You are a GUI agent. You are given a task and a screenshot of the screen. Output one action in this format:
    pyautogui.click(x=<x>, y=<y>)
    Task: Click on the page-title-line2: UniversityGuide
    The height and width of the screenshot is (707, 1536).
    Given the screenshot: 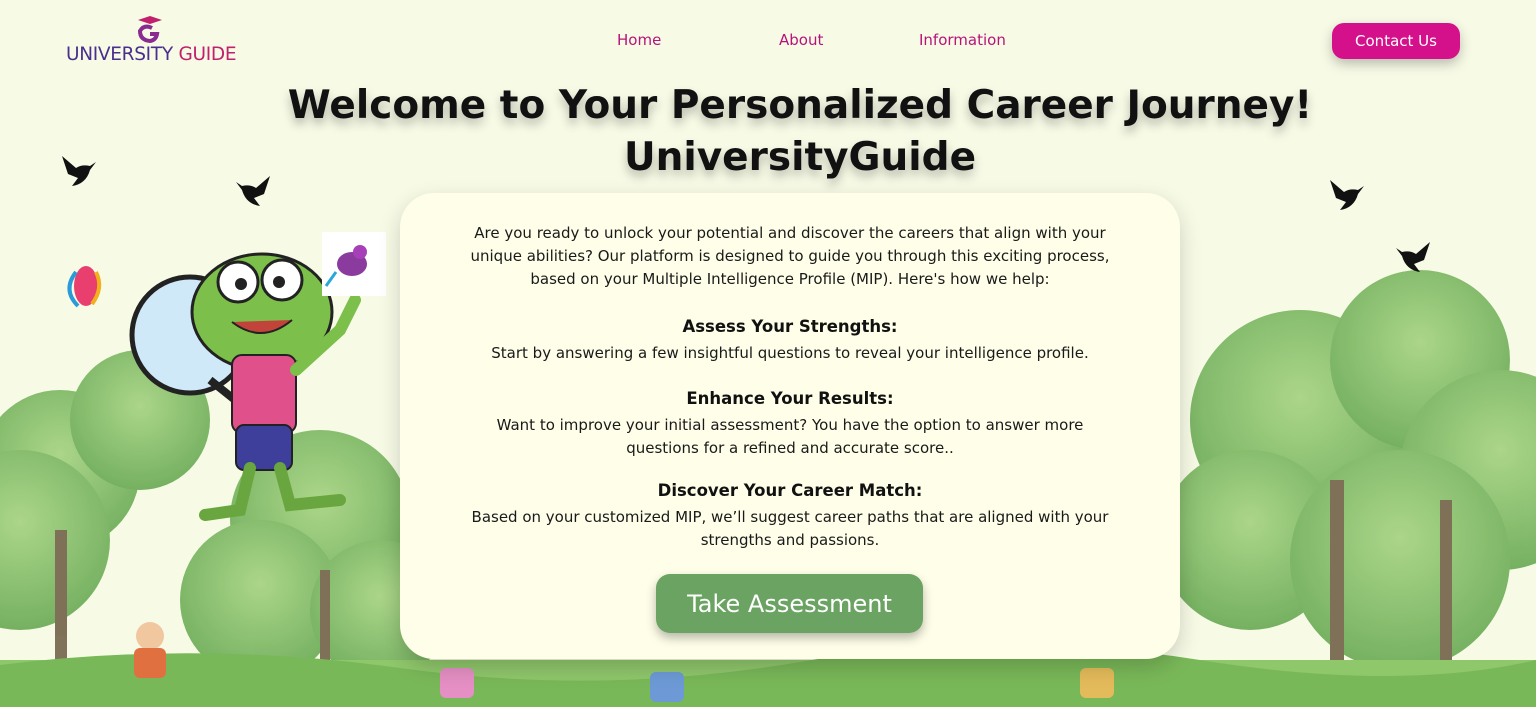 What is the action you would take?
    pyautogui.click(x=800, y=157)
    